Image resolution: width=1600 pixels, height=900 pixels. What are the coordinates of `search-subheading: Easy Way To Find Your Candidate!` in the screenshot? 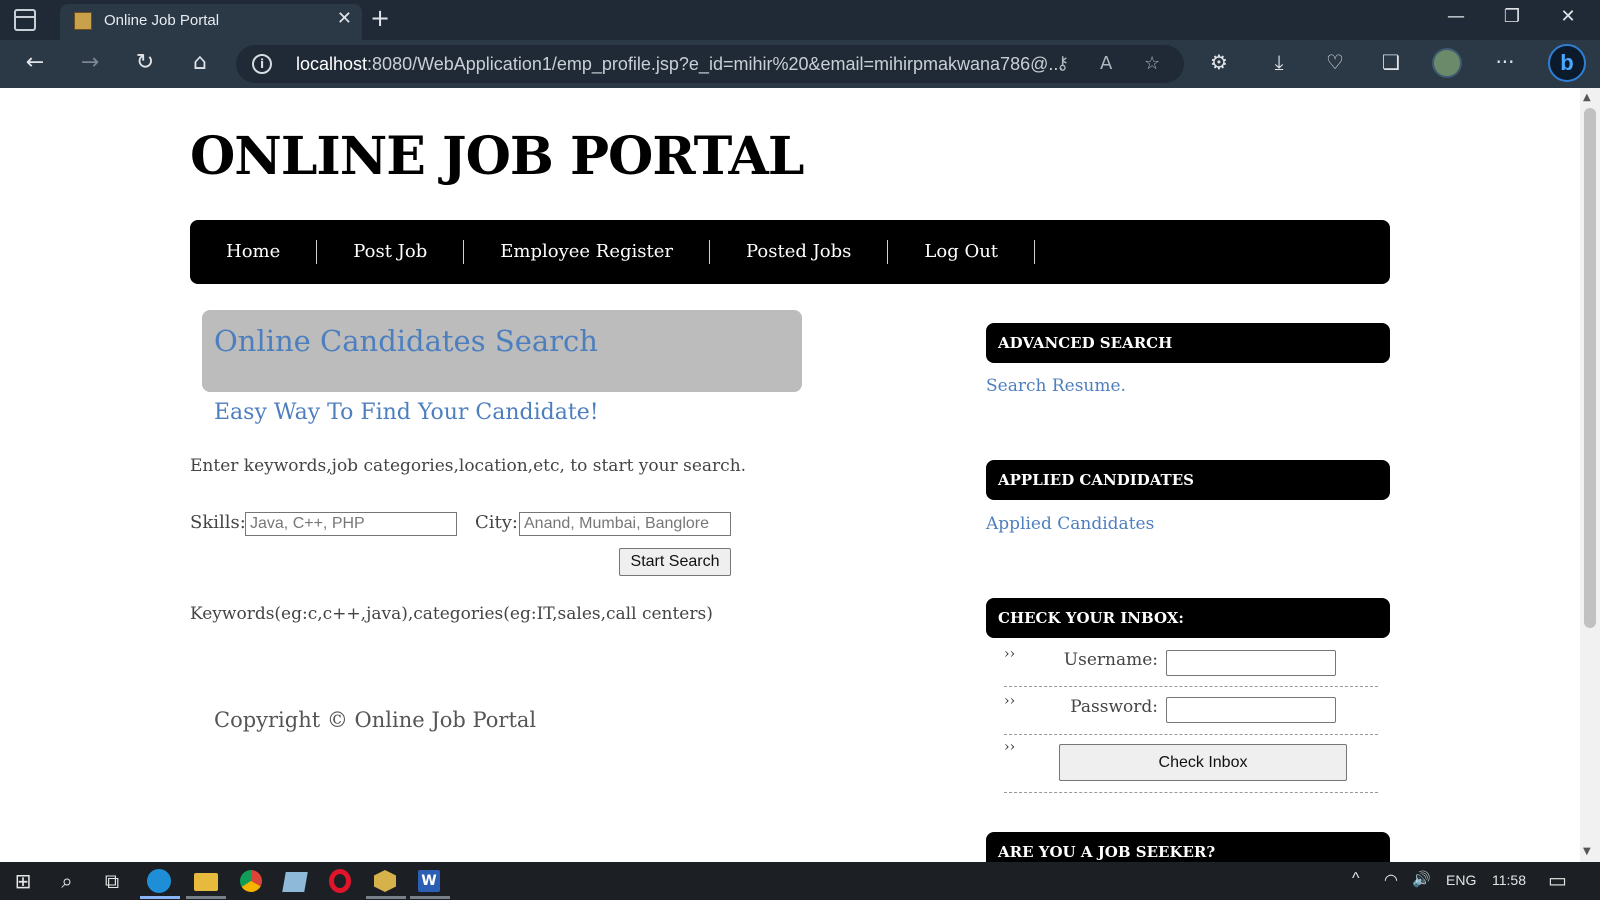 It's located at (406, 412).